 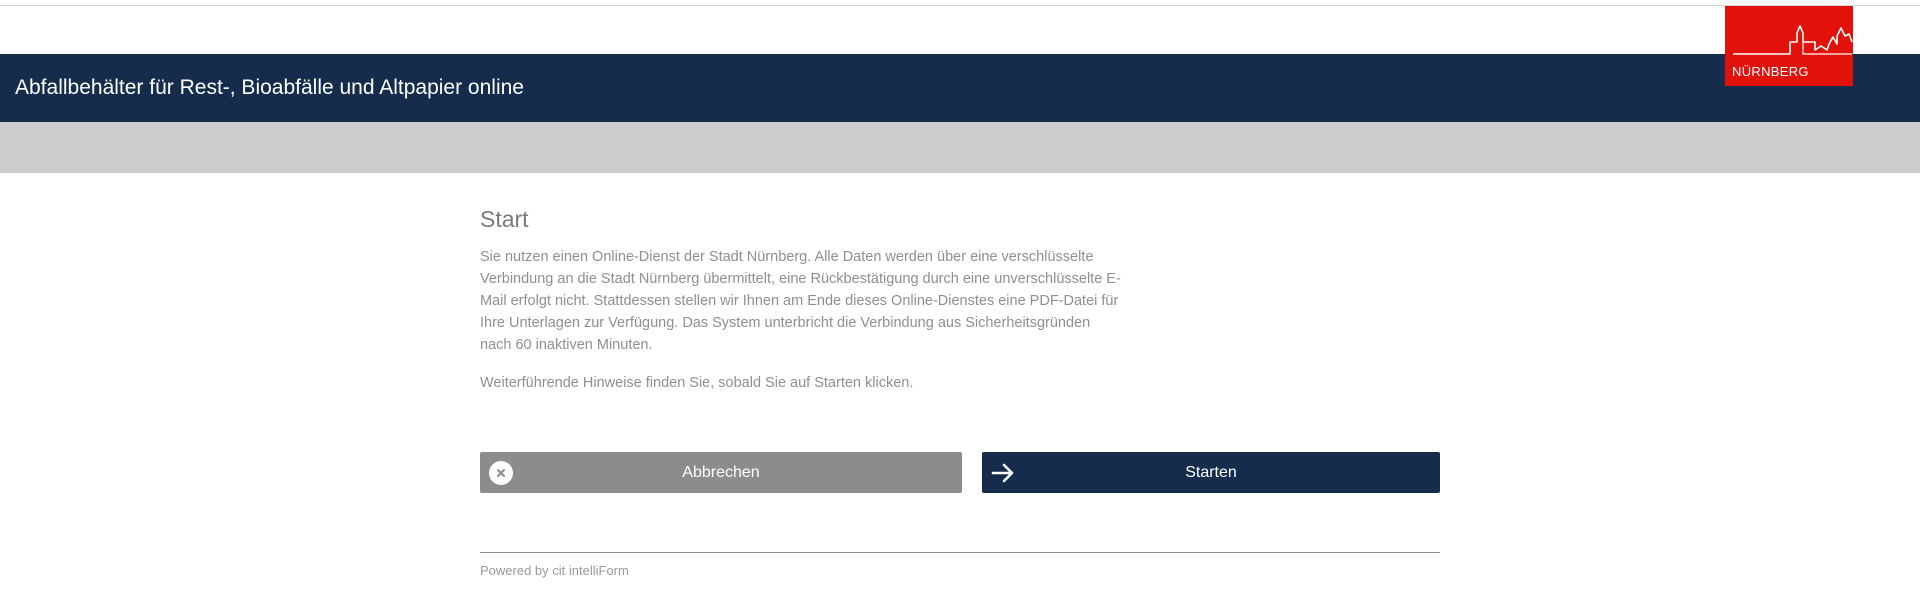 What do you see at coordinates (1789, 46) in the screenshot?
I see `nuernberg-logo: NÜRNBERG` at bounding box center [1789, 46].